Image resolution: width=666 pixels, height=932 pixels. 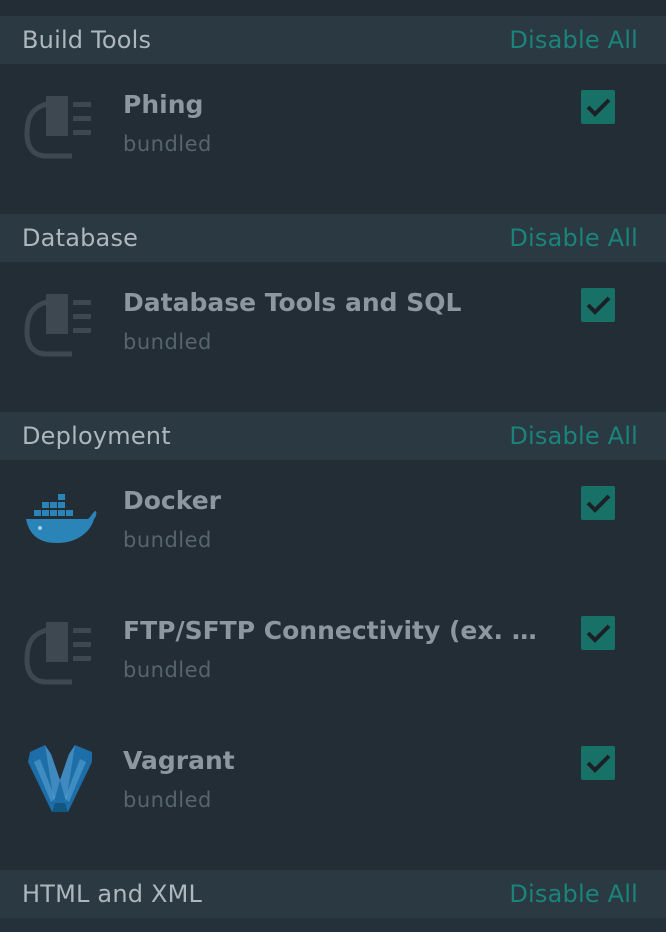 What do you see at coordinates (333, 860) in the screenshot?
I see `category-spacer` at bounding box center [333, 860].